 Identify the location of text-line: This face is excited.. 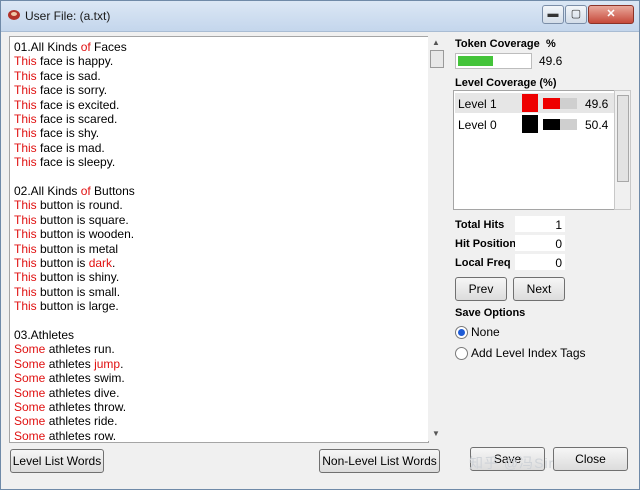
(66, 105).